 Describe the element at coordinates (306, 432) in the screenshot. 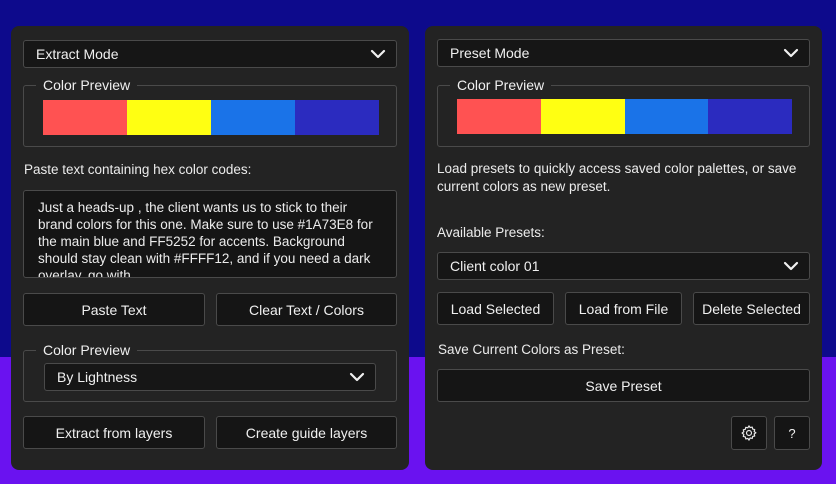

I see `create-guide-layers-button: Create guide layers` at that location.